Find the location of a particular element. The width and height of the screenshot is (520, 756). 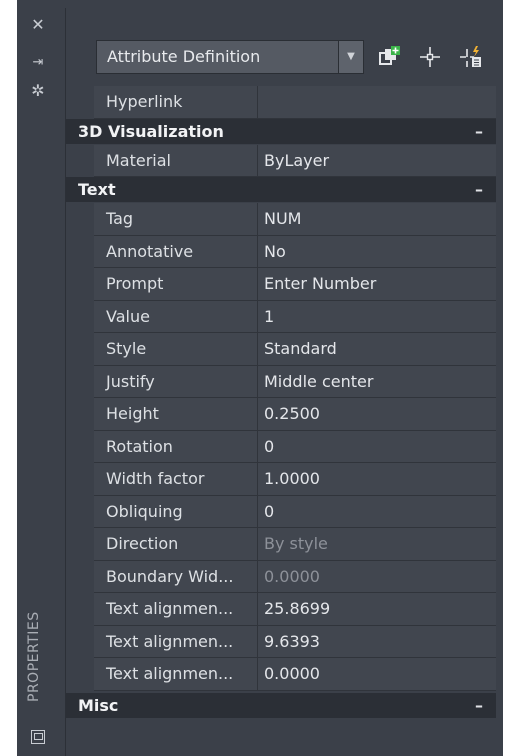

property-value: 1.0000 is located at coordinates (292, 478).